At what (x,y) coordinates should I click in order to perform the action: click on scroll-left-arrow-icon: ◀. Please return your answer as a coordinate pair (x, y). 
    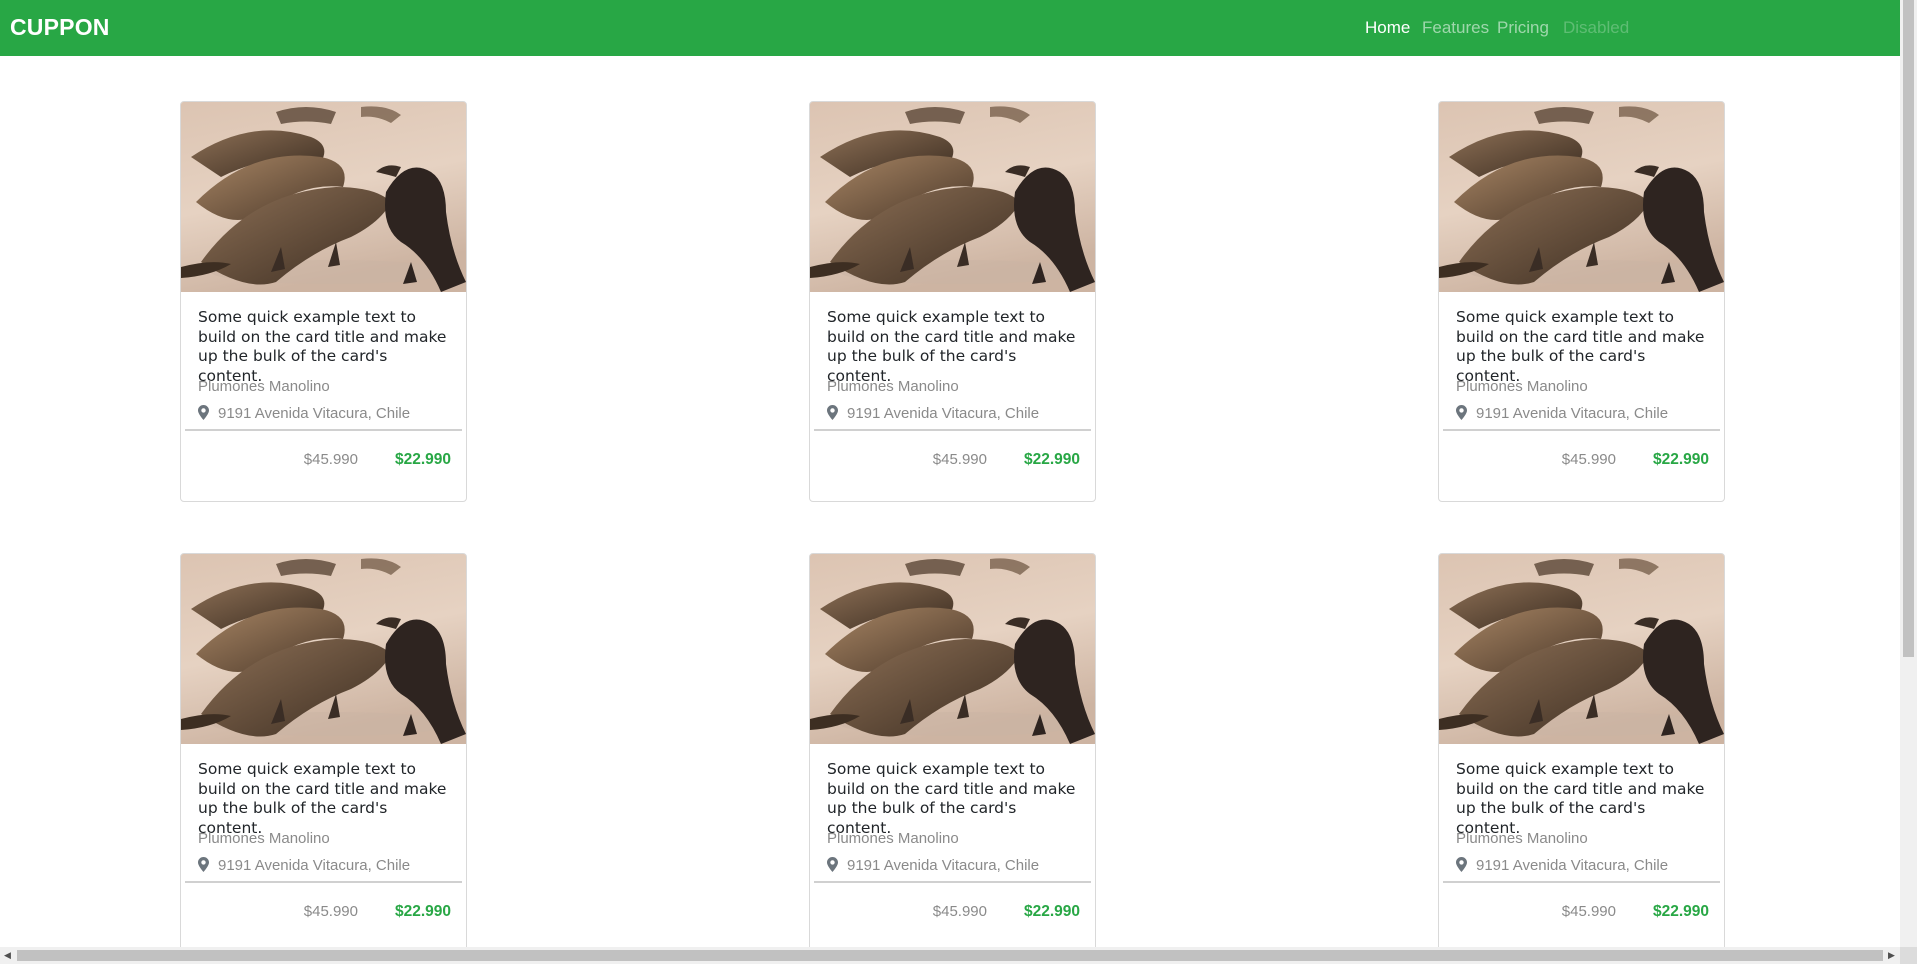
    Looking at the image, I should click on (7, 955).